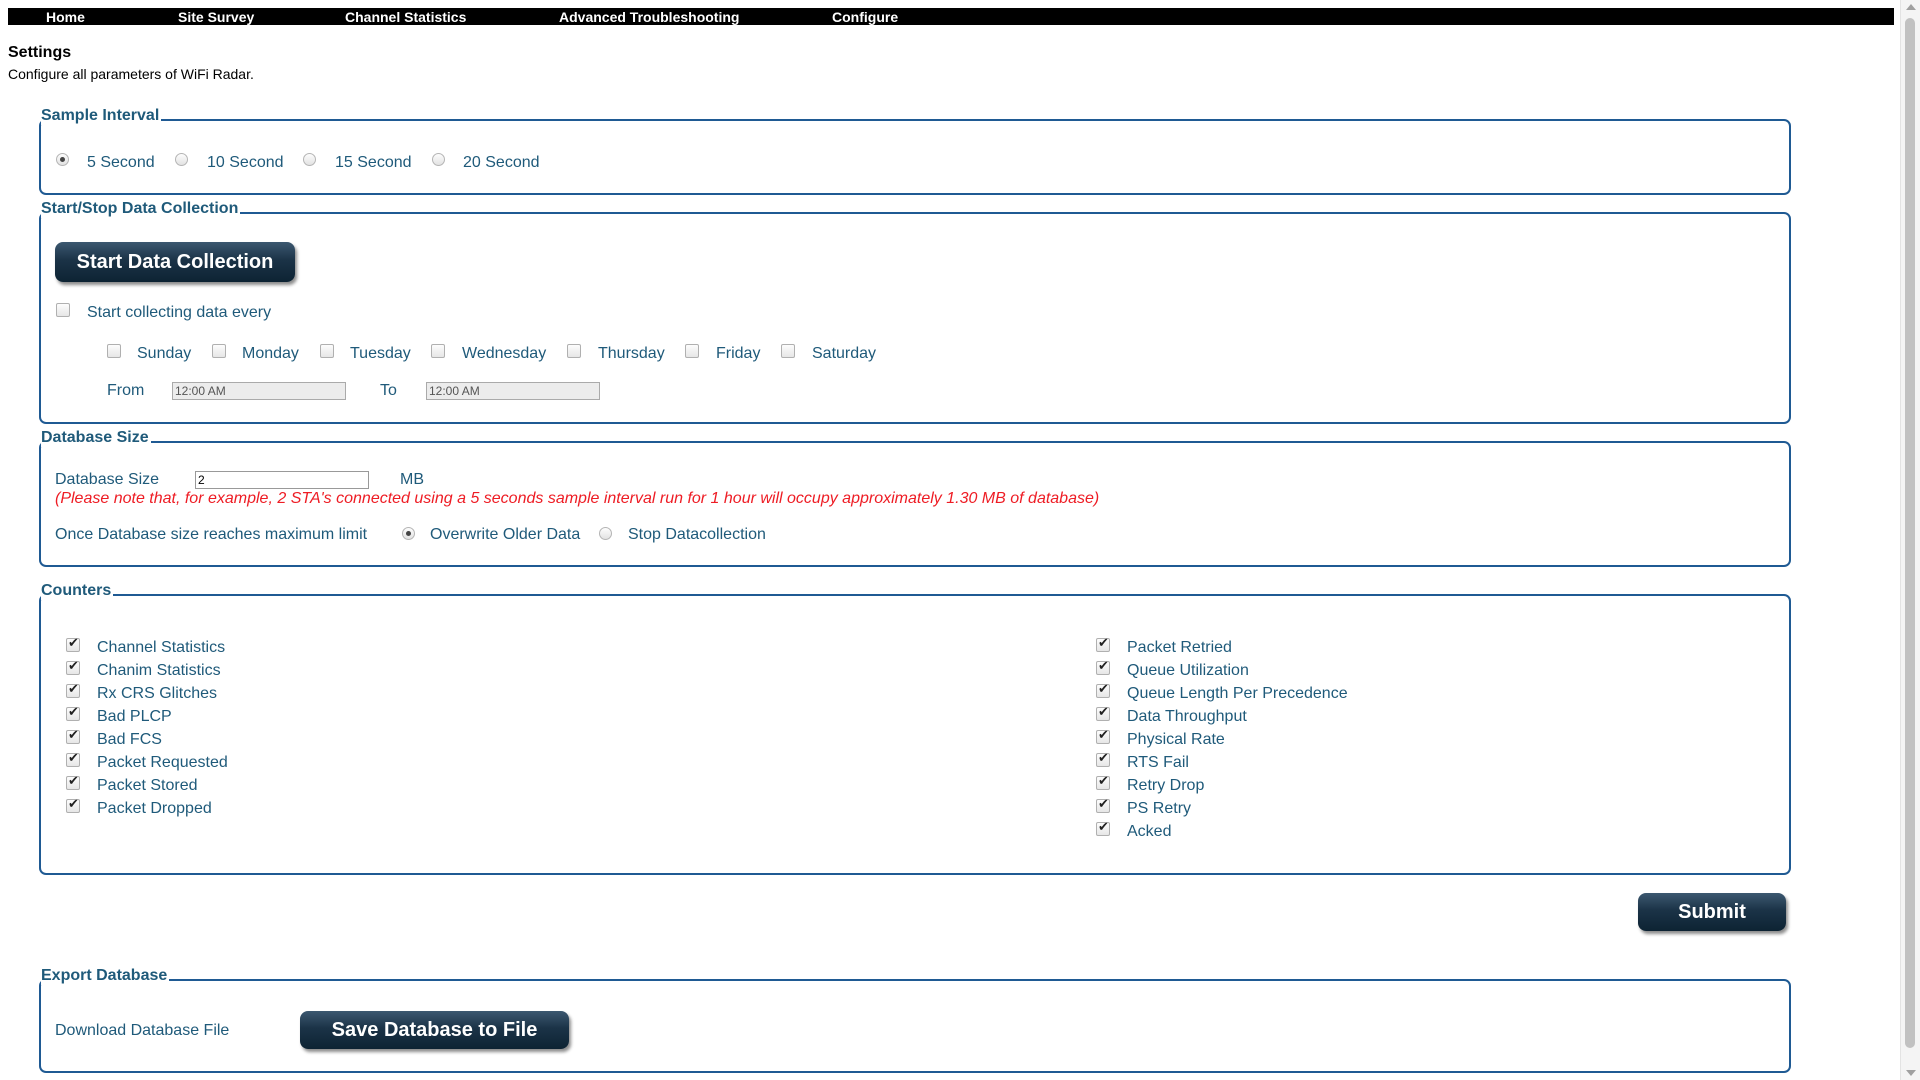 This screenshot has height=1080, width=1920. What do you see at coordinates (179, 313) in the screenshot?
I see `schedule-label: Start collecting data every` at bounding box center [179, 313].